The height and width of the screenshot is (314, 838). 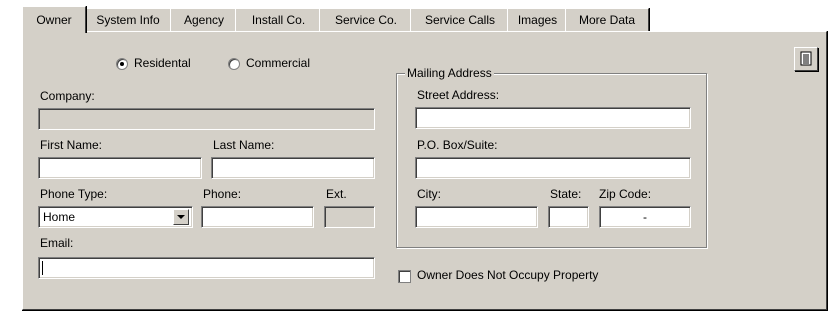 What do you see at coordinates (625, 194) in the screenshot?
I see `zip-code-label: Zip Code:` at bounding box center [625, 194].